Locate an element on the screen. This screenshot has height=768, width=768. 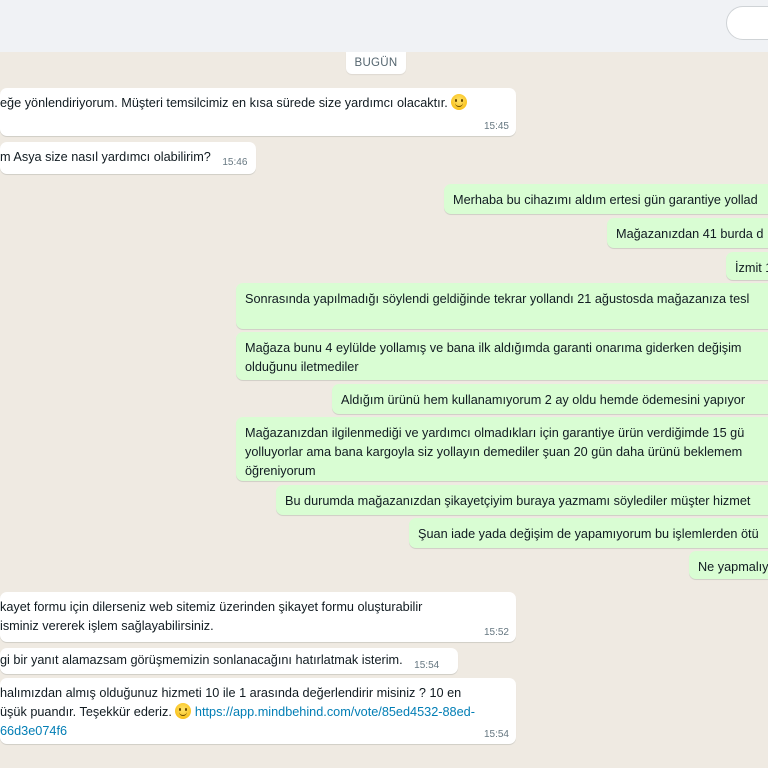
chat-header is located at coordinates (384, 26).